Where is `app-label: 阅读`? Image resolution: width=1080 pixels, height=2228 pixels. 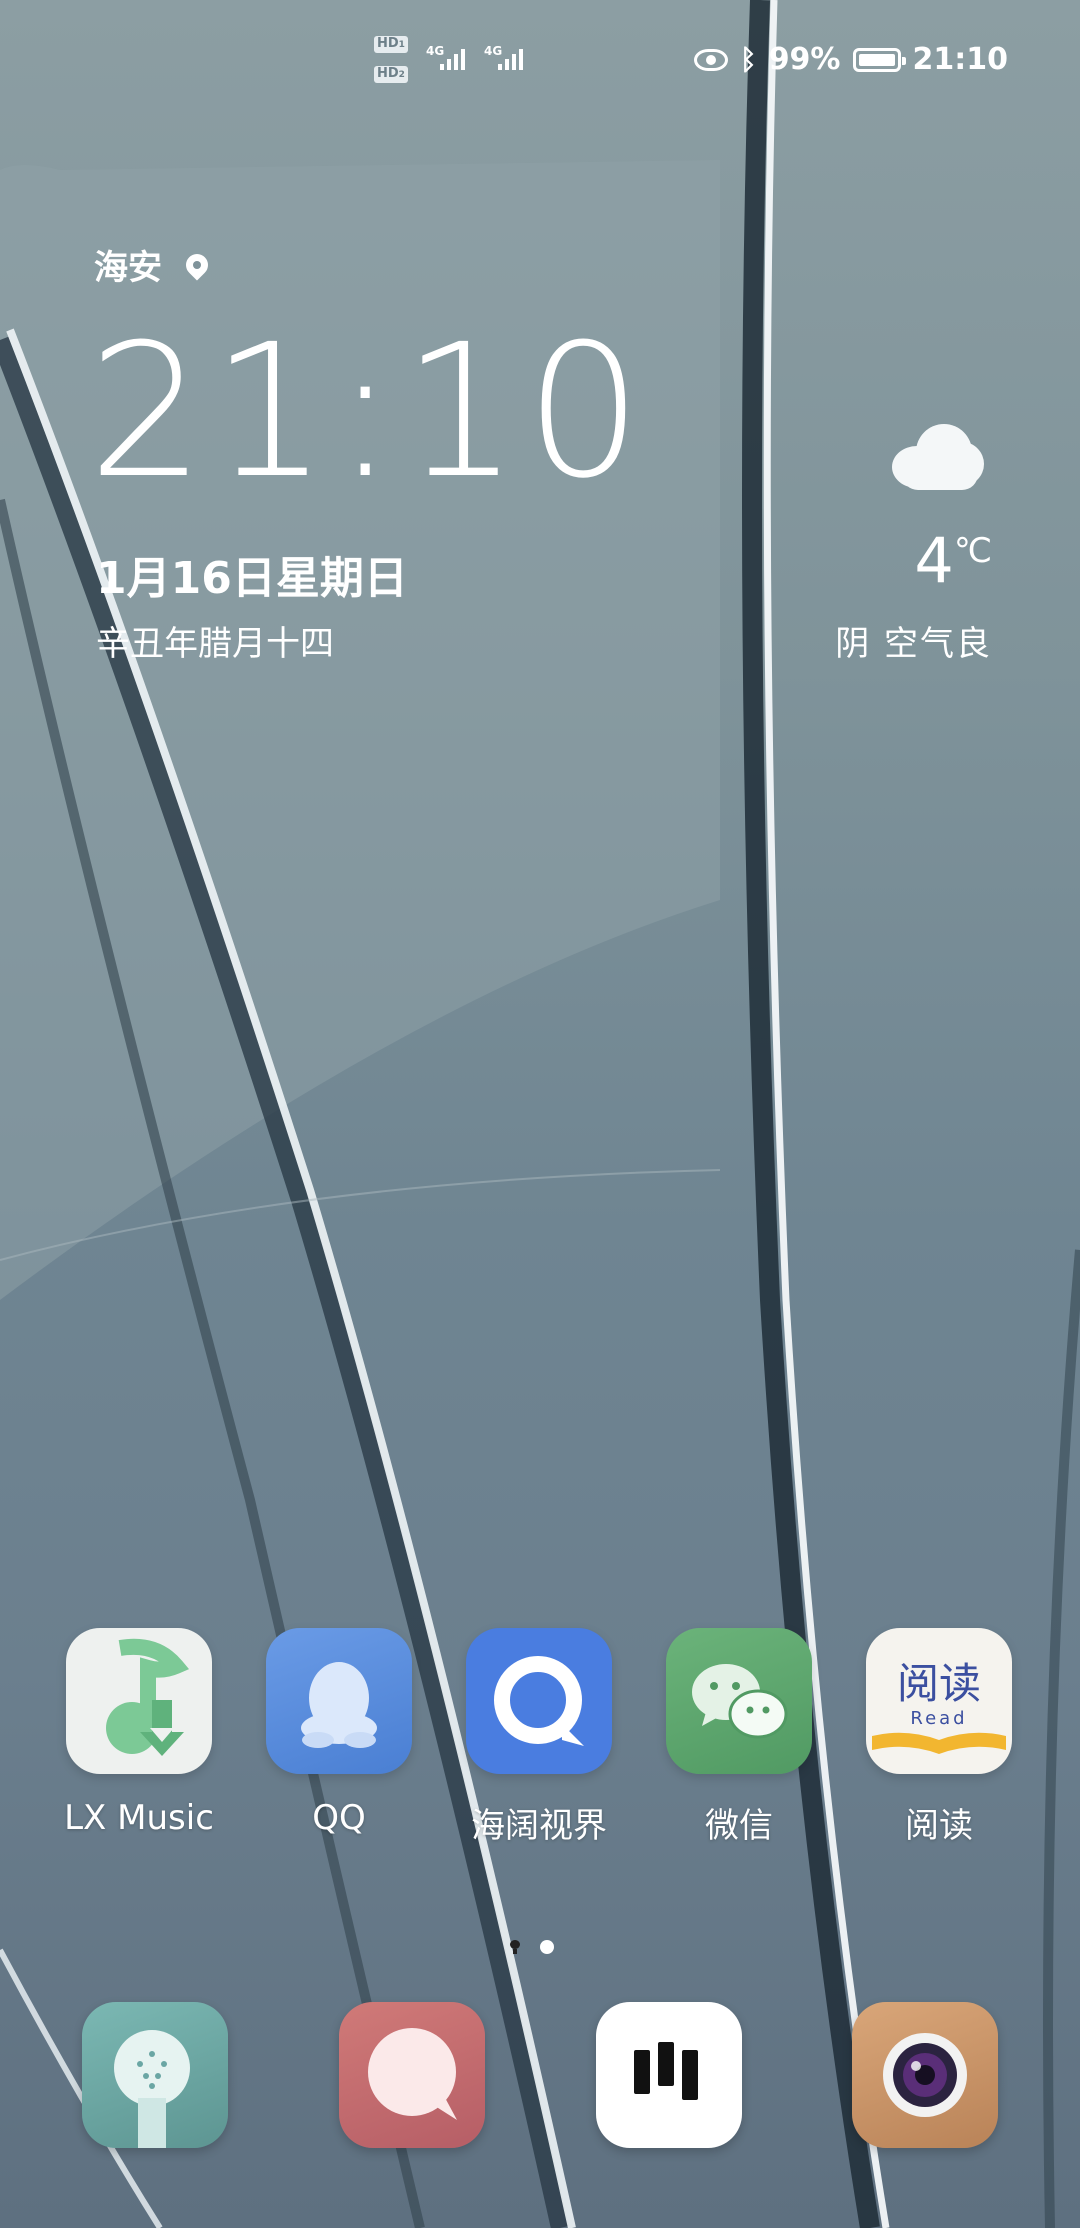 app-label: 阅读 is located at coordinates (939, 1826).